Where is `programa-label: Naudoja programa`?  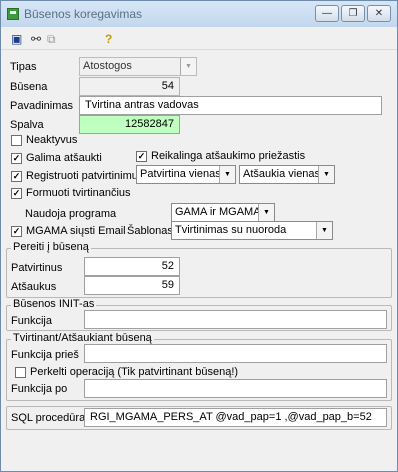 programa-label: Naudoja programa is located at coordinates (71, 214).